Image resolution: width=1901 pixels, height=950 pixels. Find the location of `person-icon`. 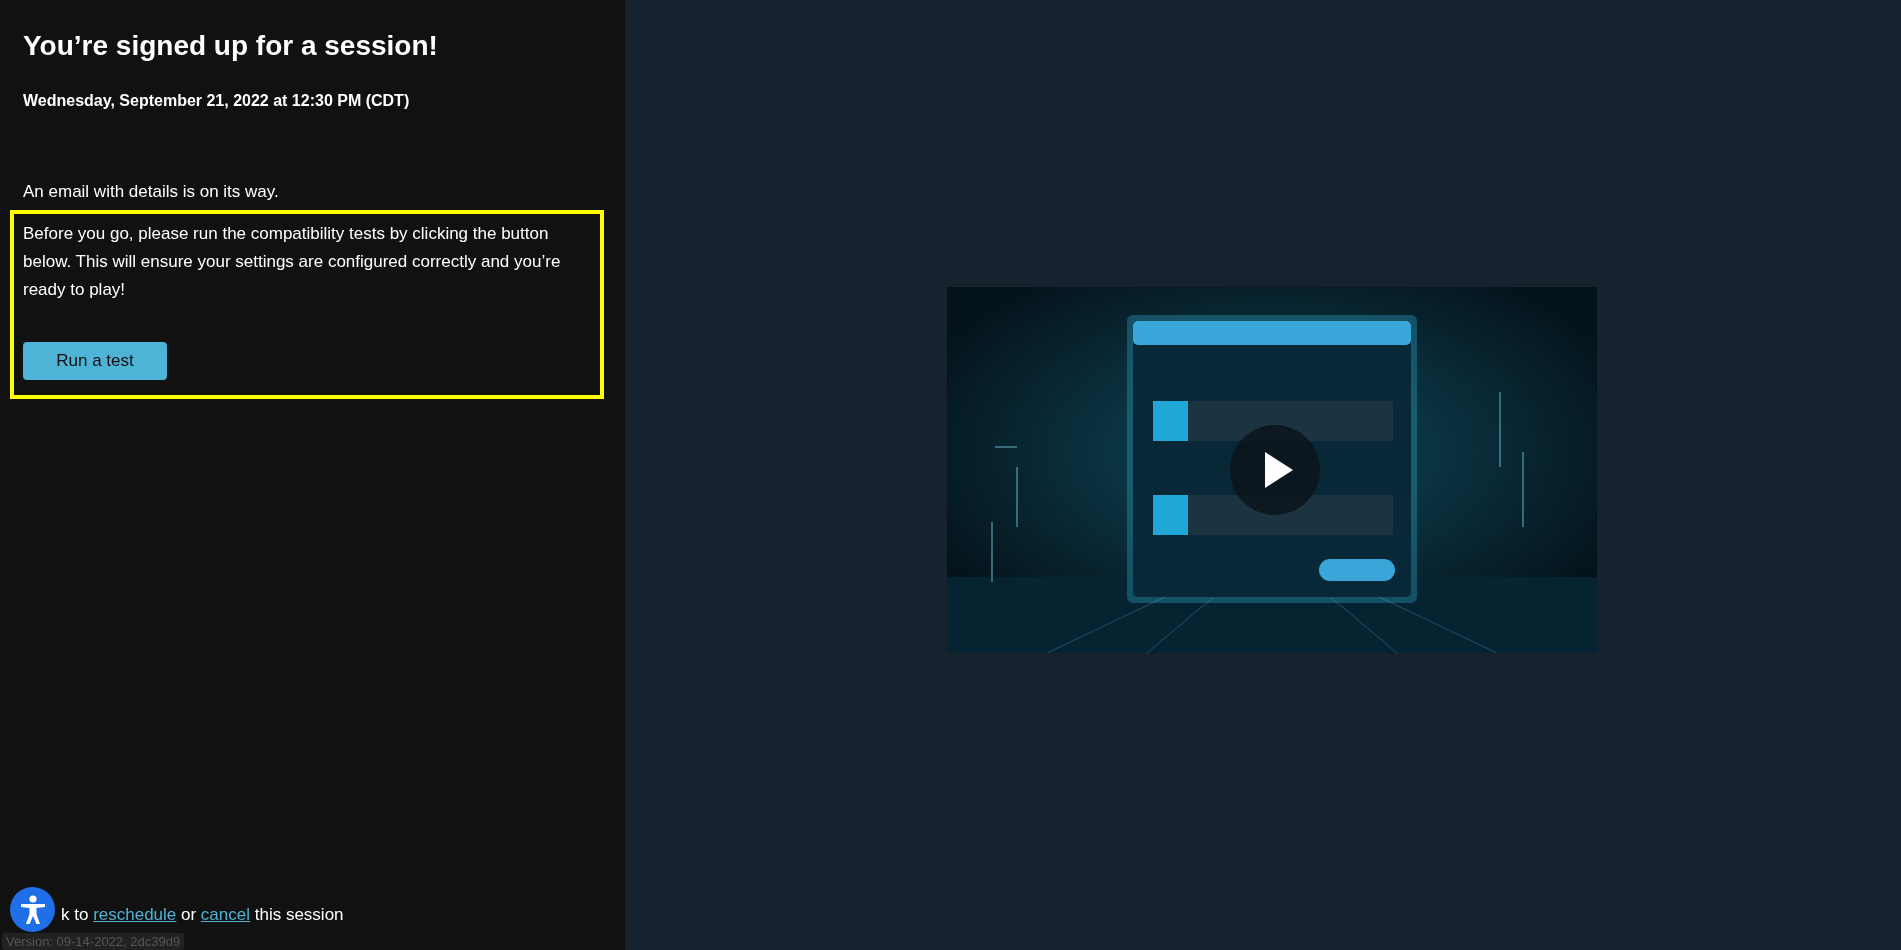

person-icon is located at coordinates (32, 909).